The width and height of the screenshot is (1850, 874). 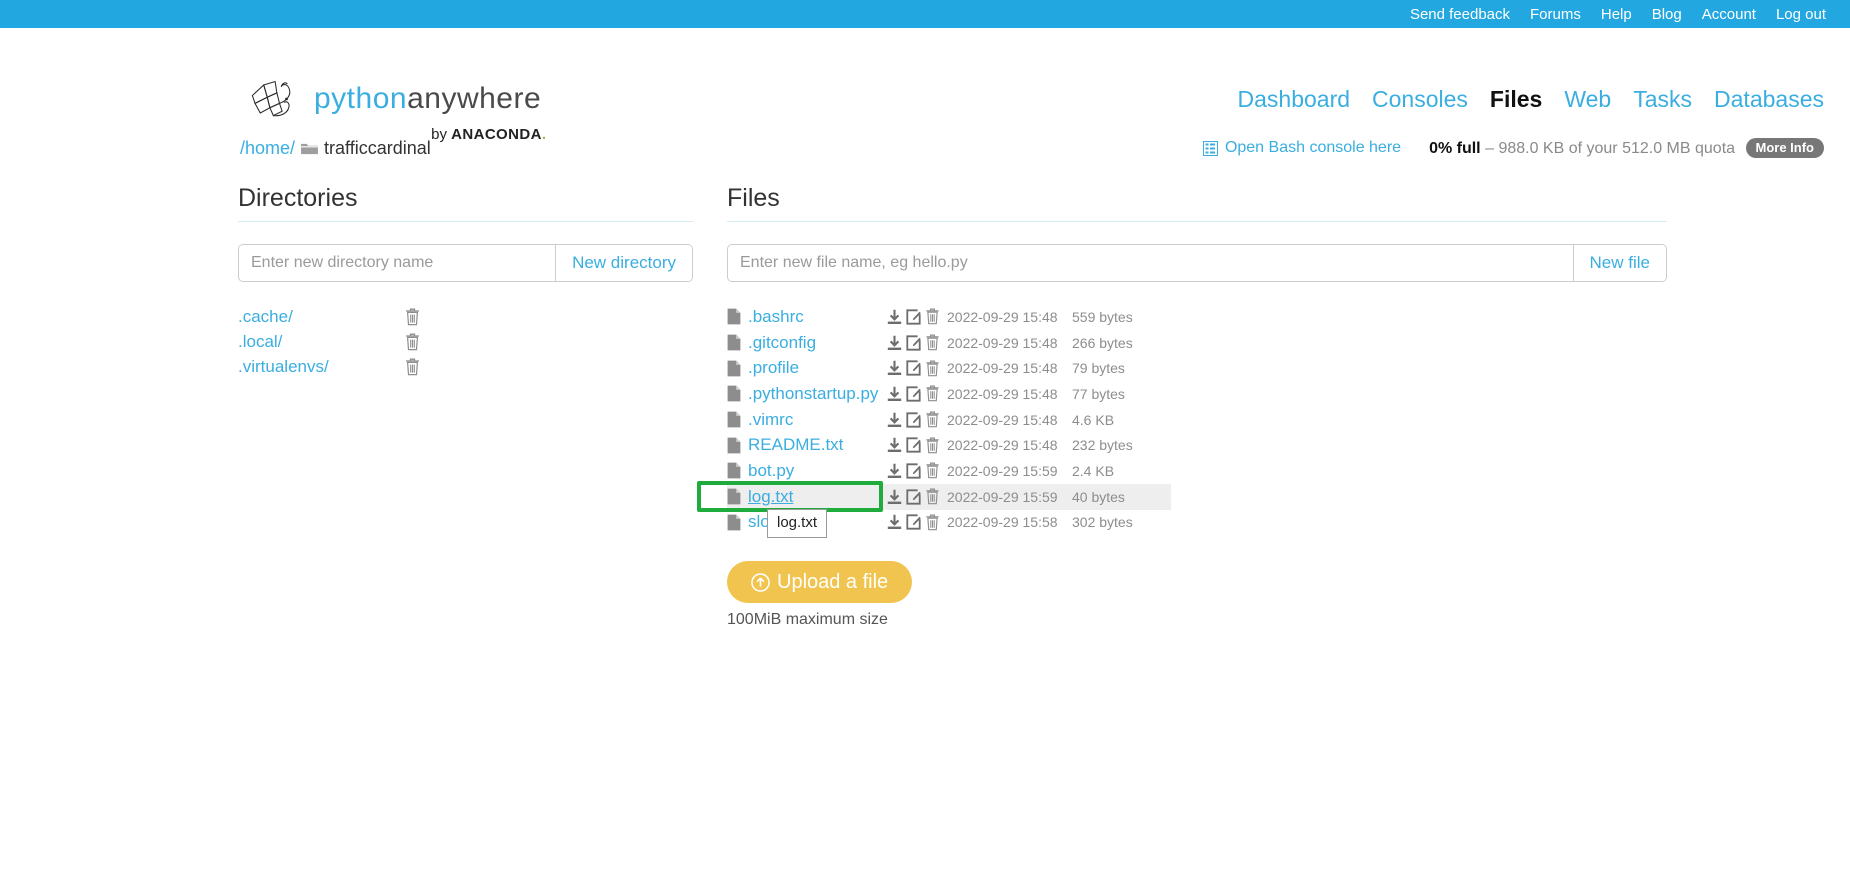 What do you see at coordinates (949, 471) in the screenshot?
I see `file-row: bot.py 2022-09-29 15:59 2.4 KB` at bounding box center [949, 471].